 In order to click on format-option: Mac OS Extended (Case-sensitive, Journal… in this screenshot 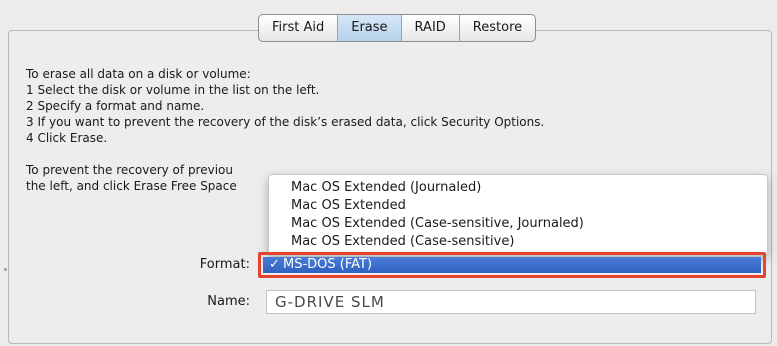, I will do `click(518, 224)`.